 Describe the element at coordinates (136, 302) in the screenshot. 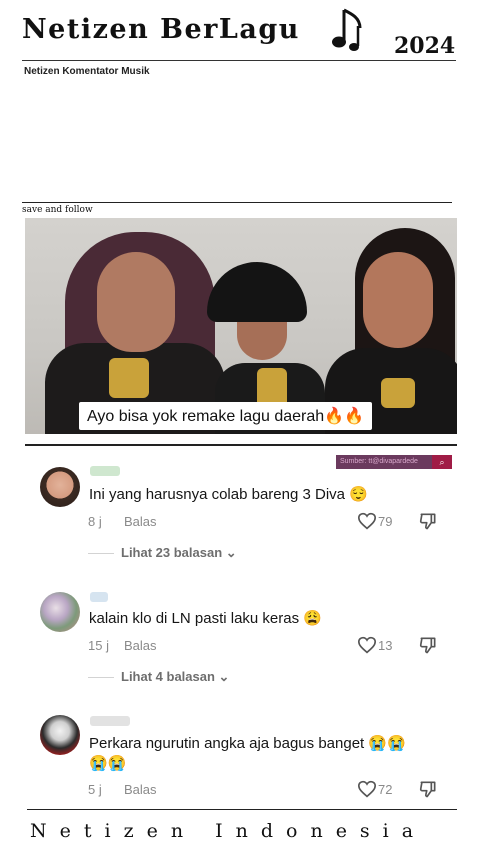

I see `singer-left-face` at that location.